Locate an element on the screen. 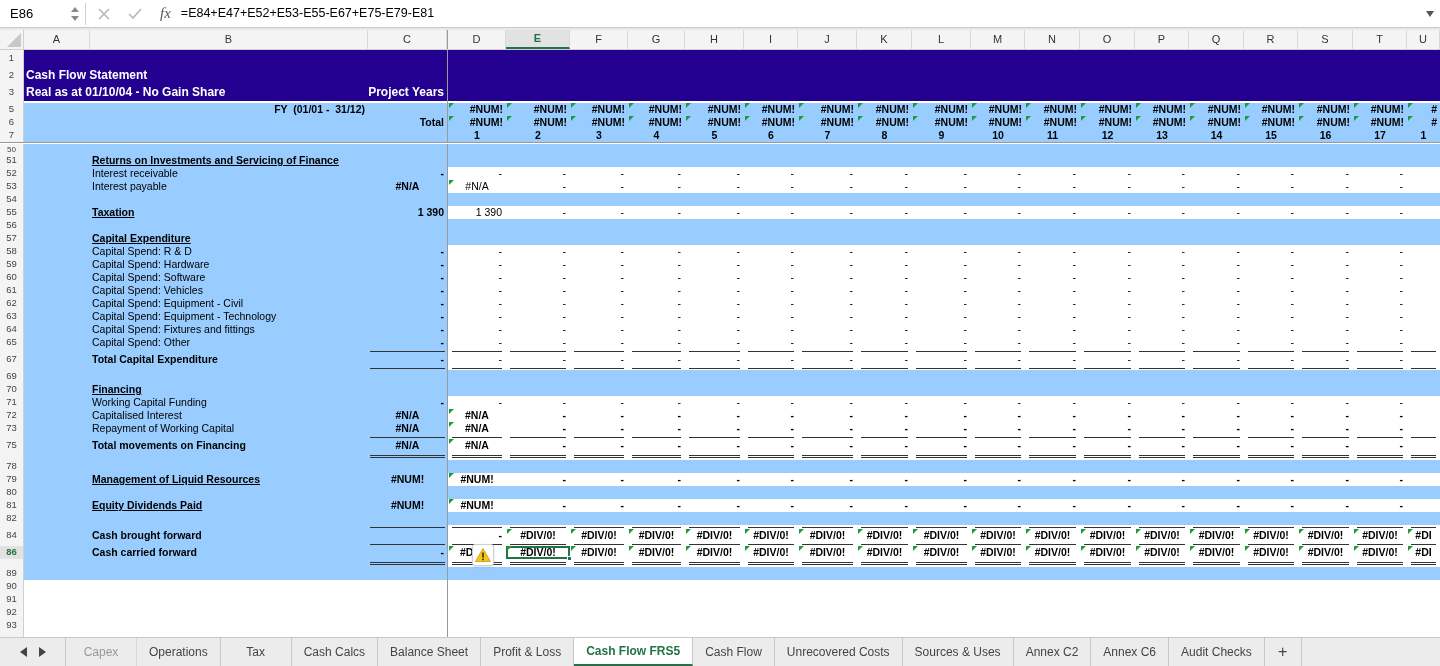  row-header: 69 is located at coordinates (12, 376).